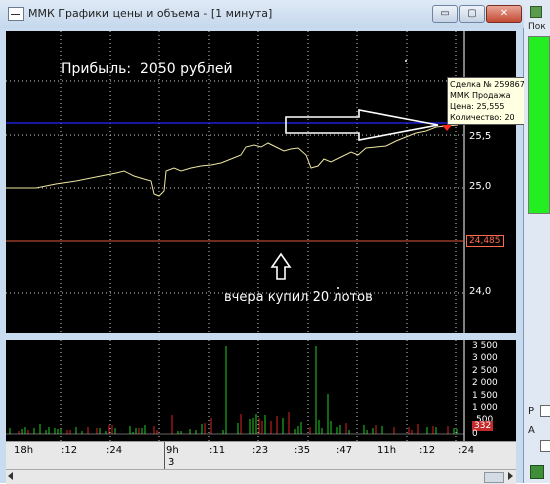  I want to click on price-axis-label: 25,0, so click(480, 186).